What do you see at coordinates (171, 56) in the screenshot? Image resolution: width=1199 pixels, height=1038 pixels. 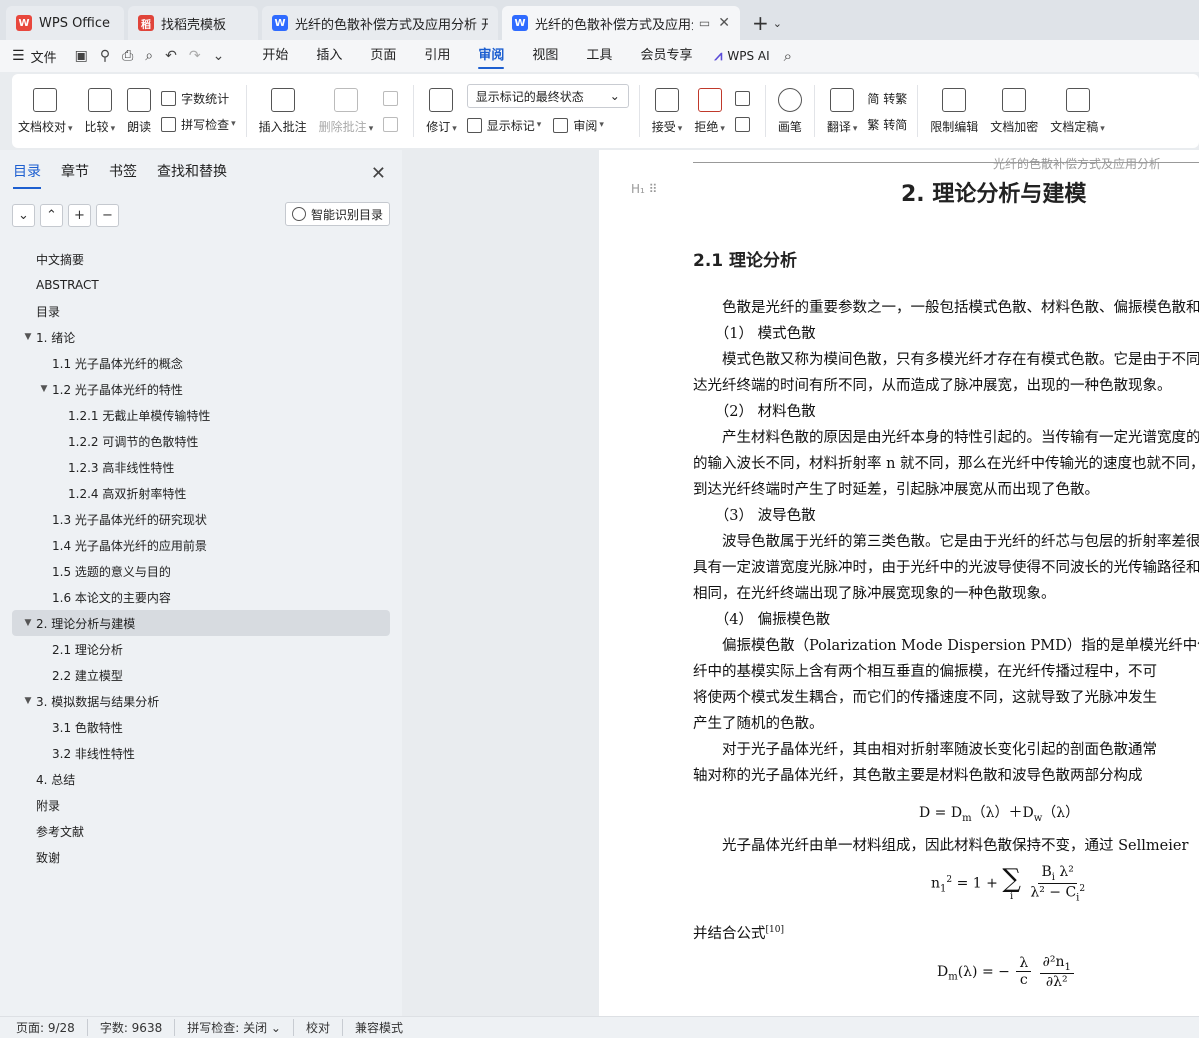 I see `undo-icon: ↶` at bounding box center [171, 56].